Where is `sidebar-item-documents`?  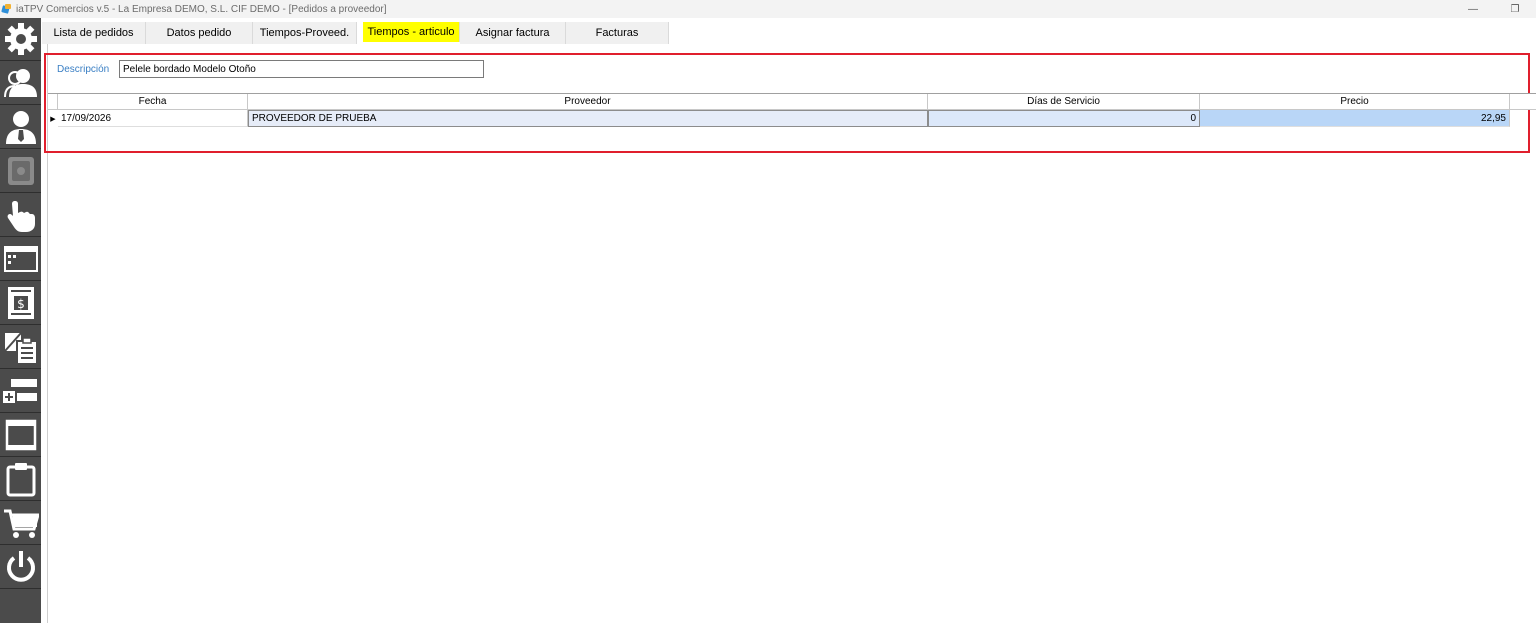 sidebar-item-documents is located at coordinates (20, 435).